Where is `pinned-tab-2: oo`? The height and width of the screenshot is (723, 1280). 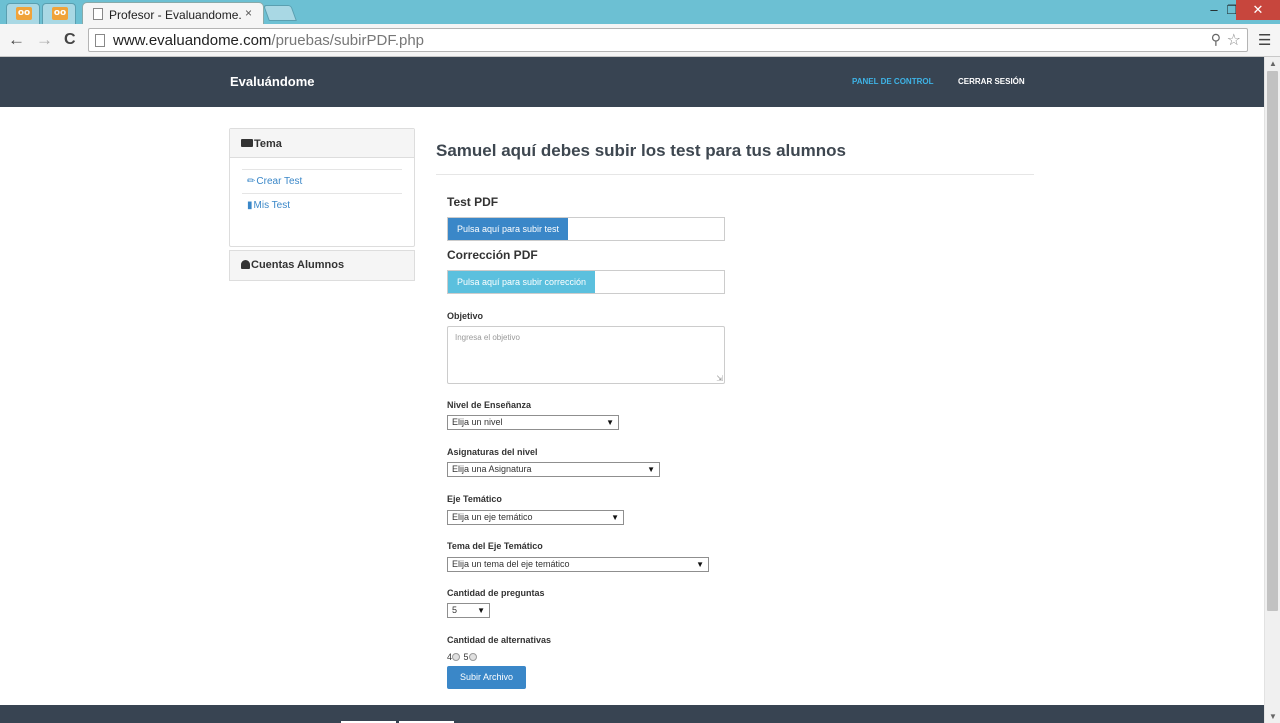 pinned-tab-2: oo is located at coordinates (59, 13).